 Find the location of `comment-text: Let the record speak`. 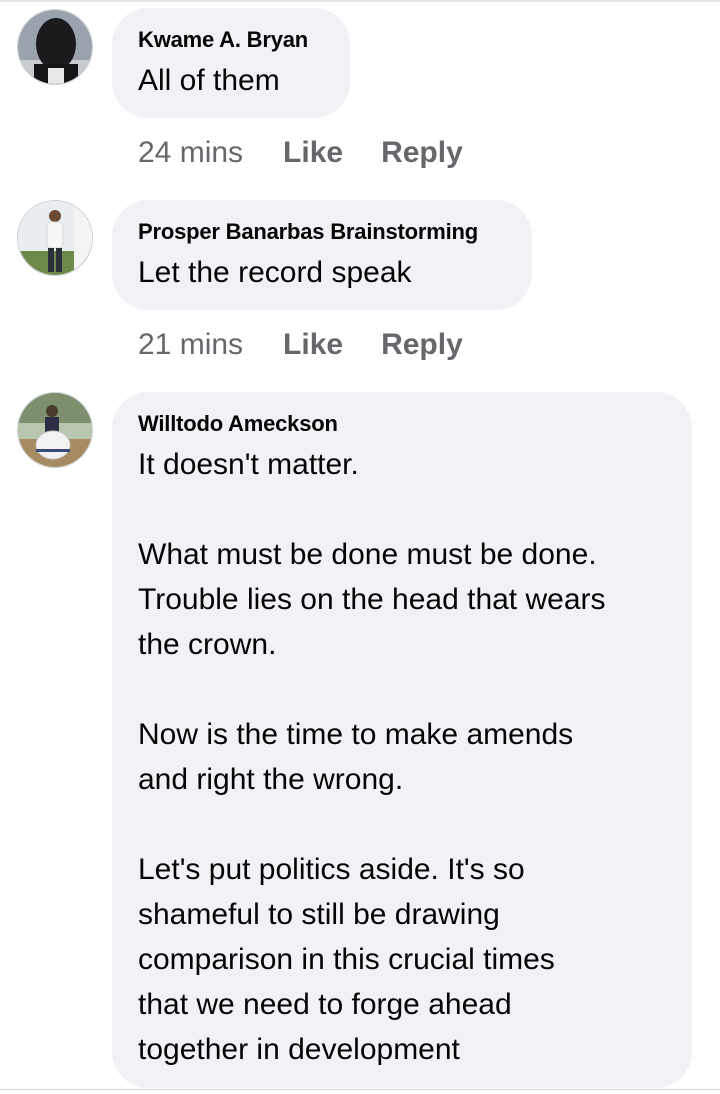

comment-text: Let the record speak is located at coordinates (275, 272).